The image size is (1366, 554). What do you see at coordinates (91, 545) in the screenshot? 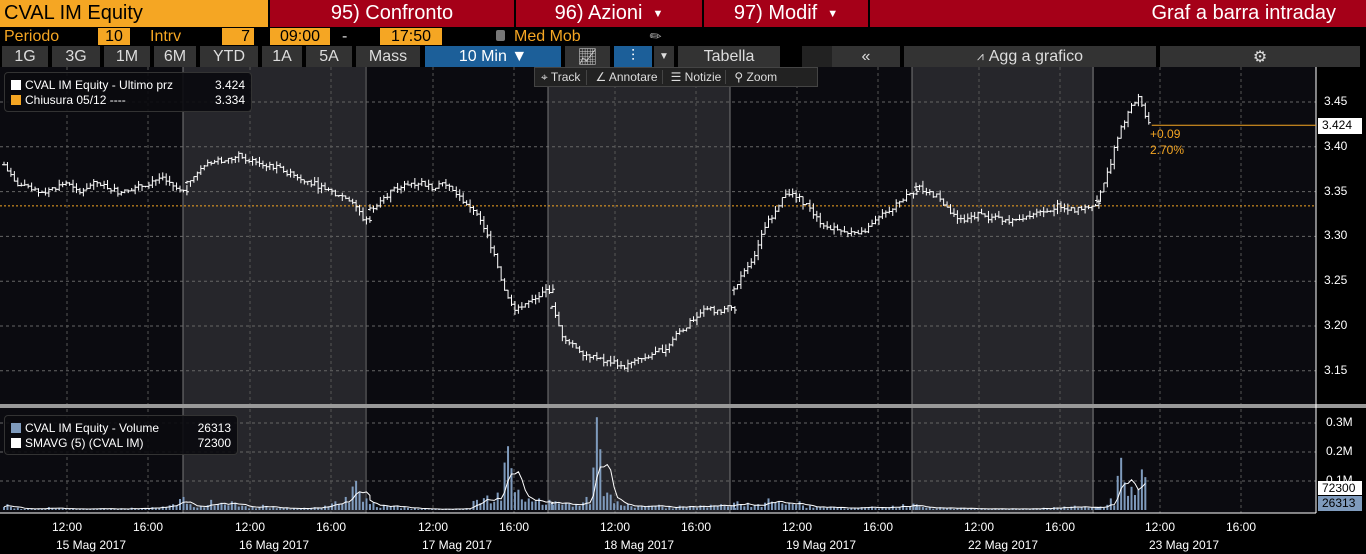
I see `date-label: 15 Mag 2017` at bounding box center [91, 545].